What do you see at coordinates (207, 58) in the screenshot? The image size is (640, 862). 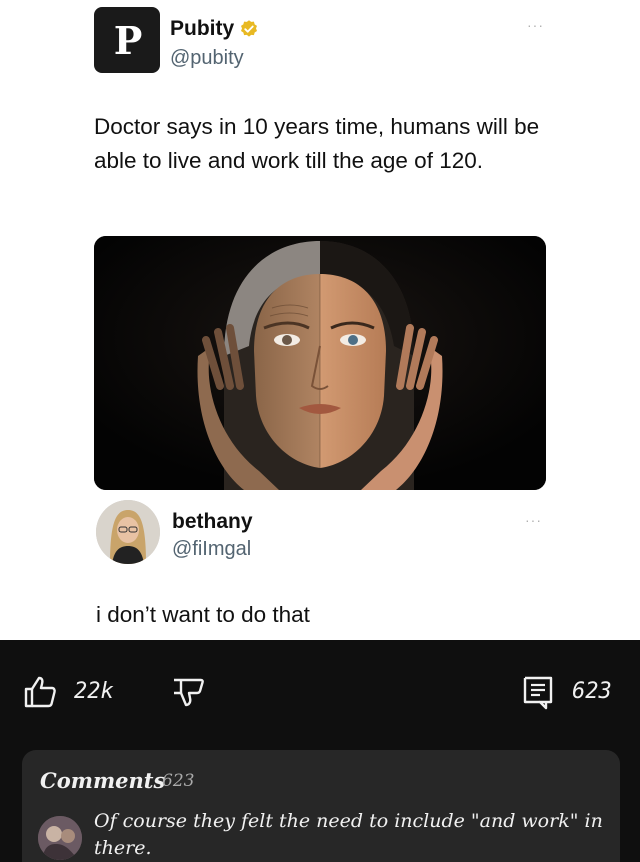 I see `post-author-handle: @pubity` at bounding box center [207, 58].